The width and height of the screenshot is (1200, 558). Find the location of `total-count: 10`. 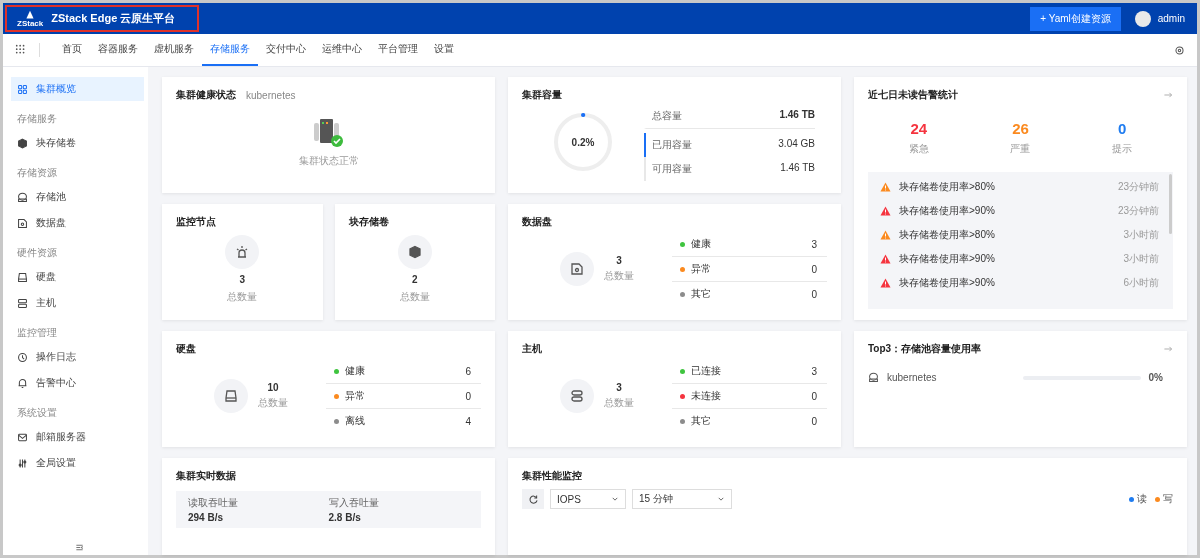

total-count: 10 is located at coordinates (273, 387).